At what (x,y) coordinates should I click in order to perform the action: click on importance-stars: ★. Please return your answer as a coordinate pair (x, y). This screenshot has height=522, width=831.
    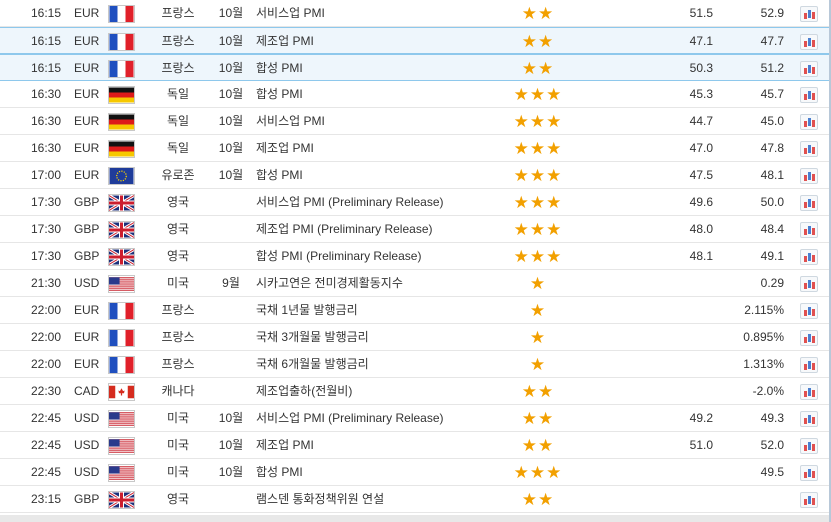
    Looking at the image, I should click on (538, 337).